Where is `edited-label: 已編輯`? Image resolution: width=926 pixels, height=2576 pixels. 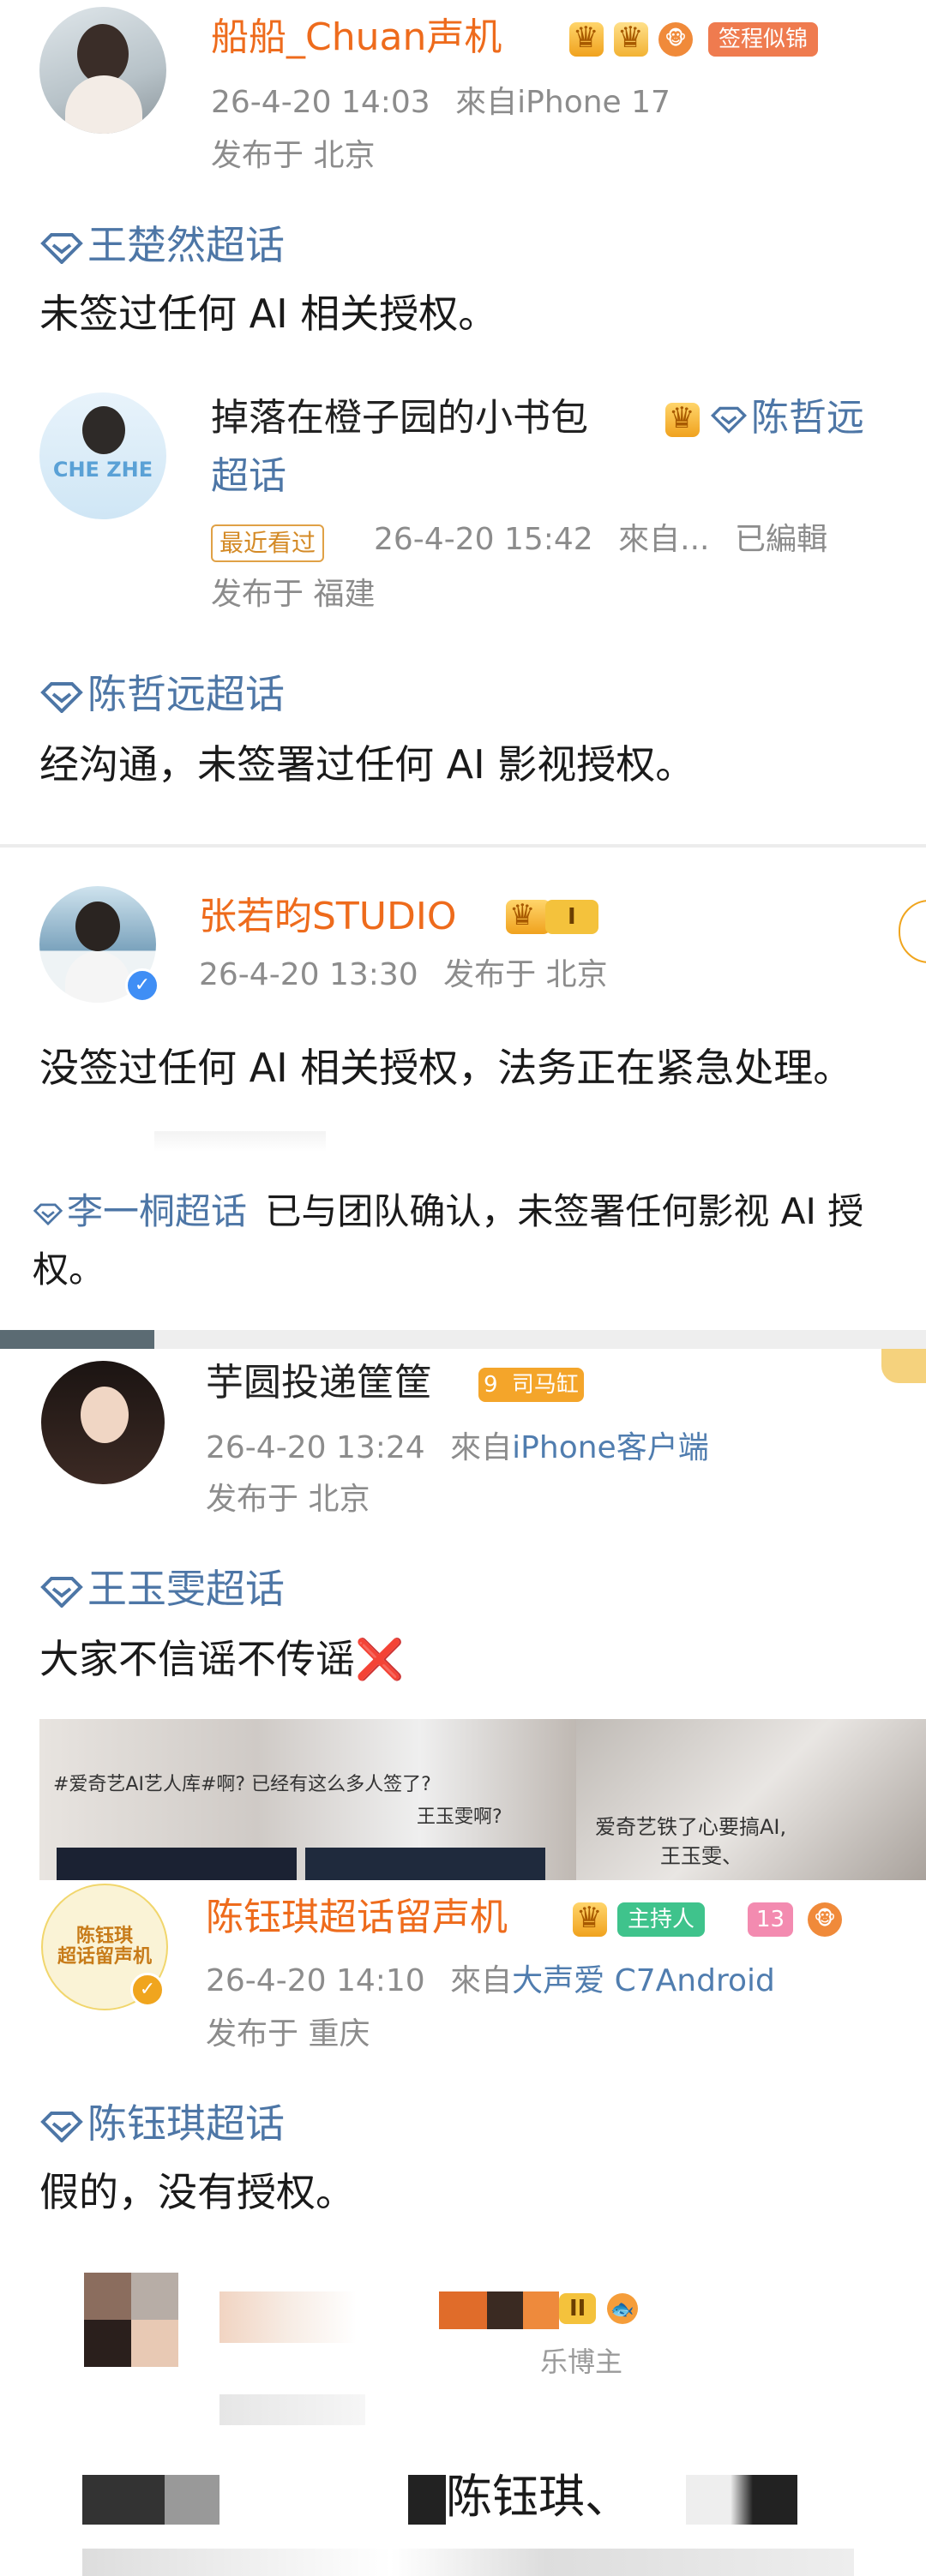
edited-label: 已編輯 is located at coordinates (780, 539).